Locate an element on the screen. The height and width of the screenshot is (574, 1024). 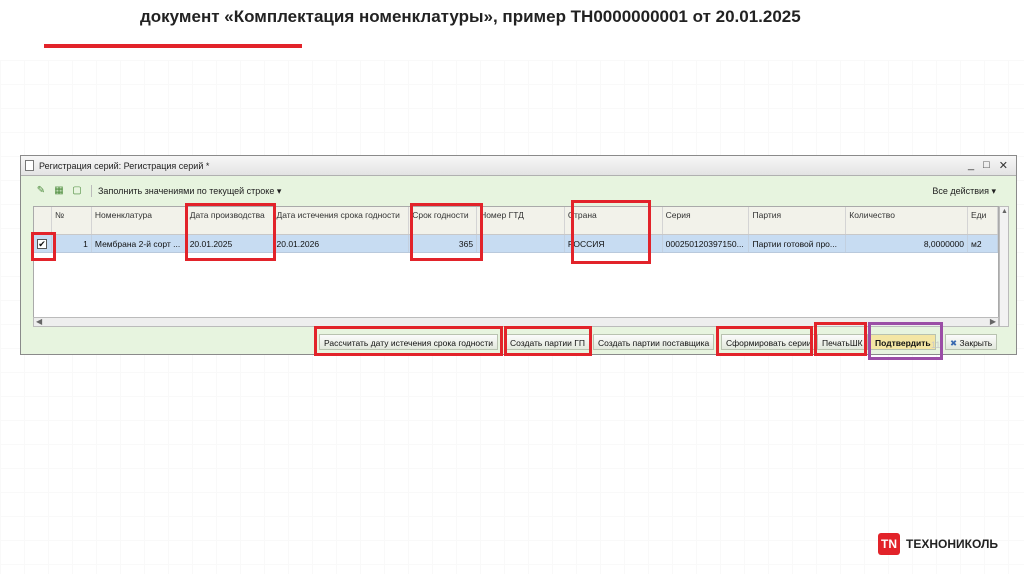
fill-from-row-button: Заполнить значениями по текущей строке ▾ is located at coordinates (189, 191).